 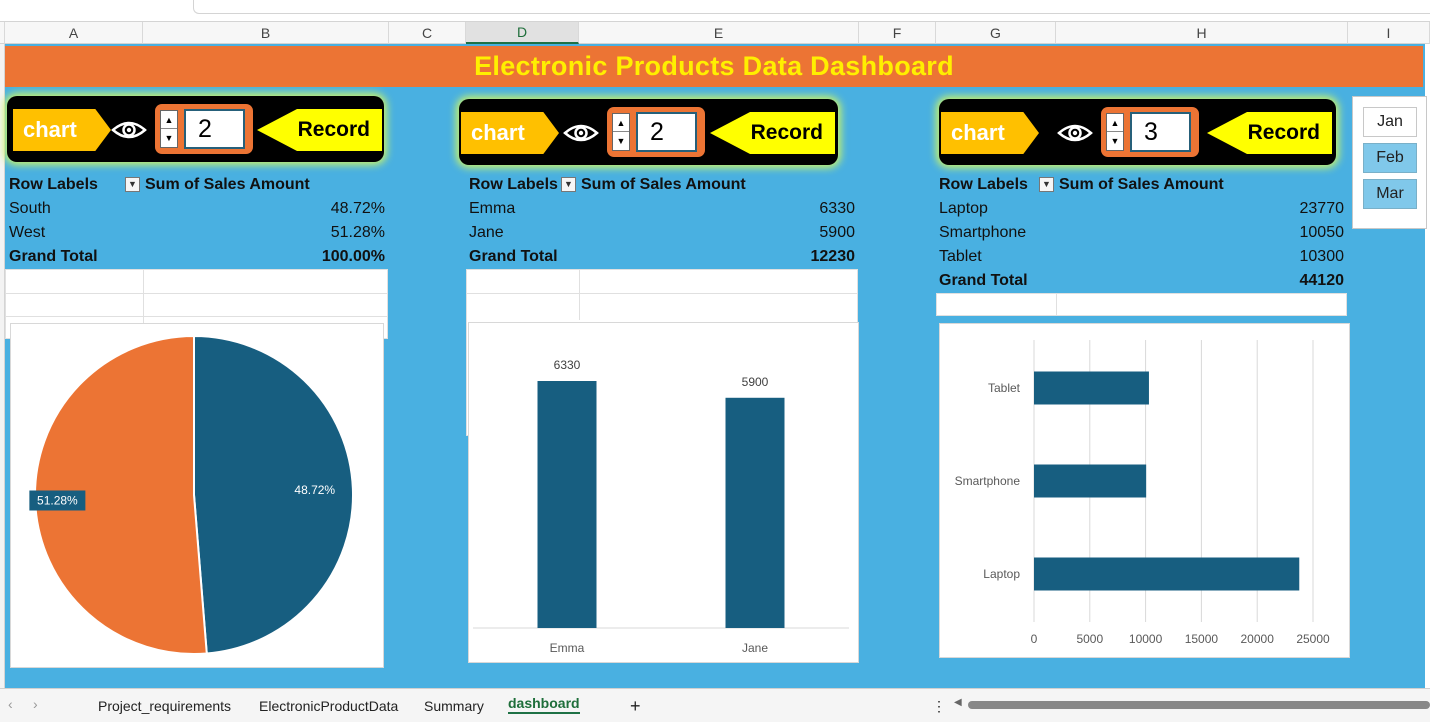 What do you see at coordinates (1141, 304) in the screenshot?
I see `empty-cells` at bounding box center [1141, 304].